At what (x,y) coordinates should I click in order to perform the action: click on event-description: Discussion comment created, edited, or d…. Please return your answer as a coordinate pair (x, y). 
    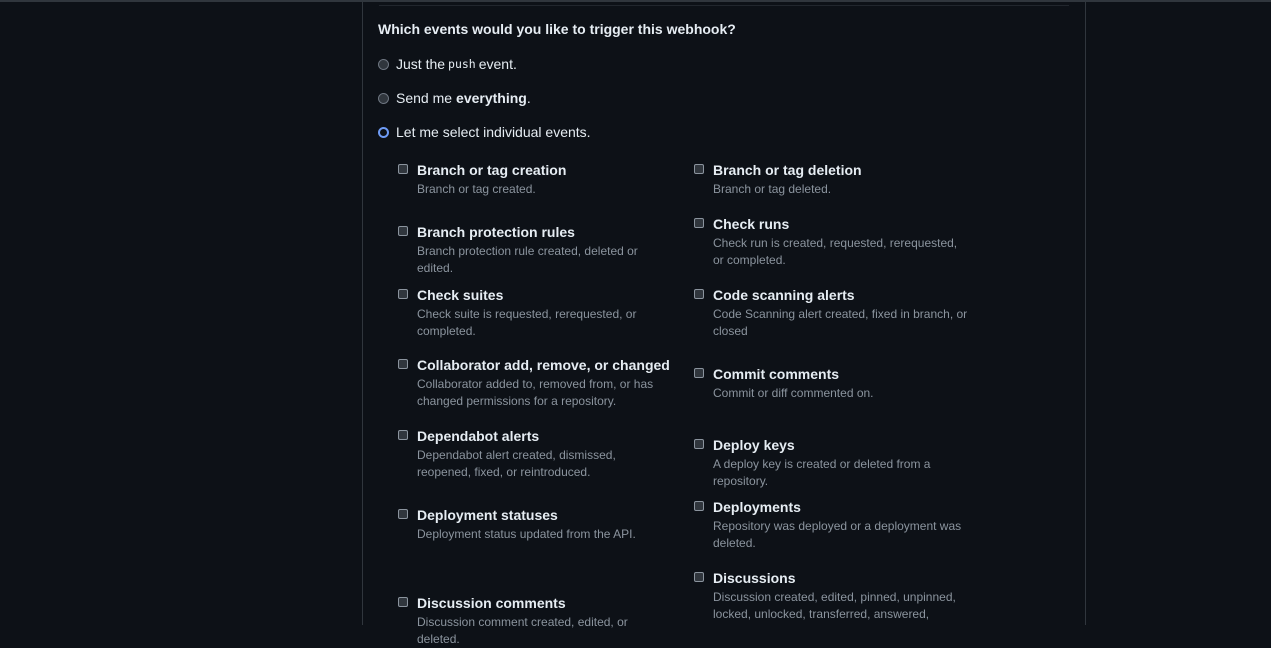
    Looking at the image, I should click on (522, 630).